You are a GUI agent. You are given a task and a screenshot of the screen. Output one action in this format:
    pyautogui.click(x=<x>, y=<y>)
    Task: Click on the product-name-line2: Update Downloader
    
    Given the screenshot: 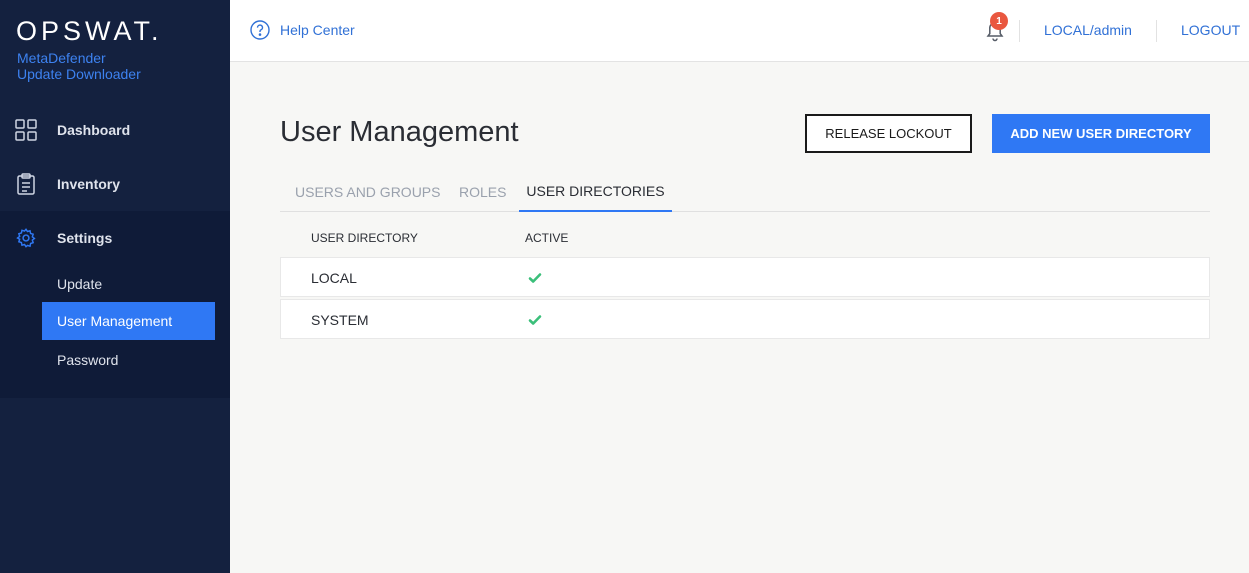 What is the action you would take?
    pyautogui.click(x=79, y=74)
    